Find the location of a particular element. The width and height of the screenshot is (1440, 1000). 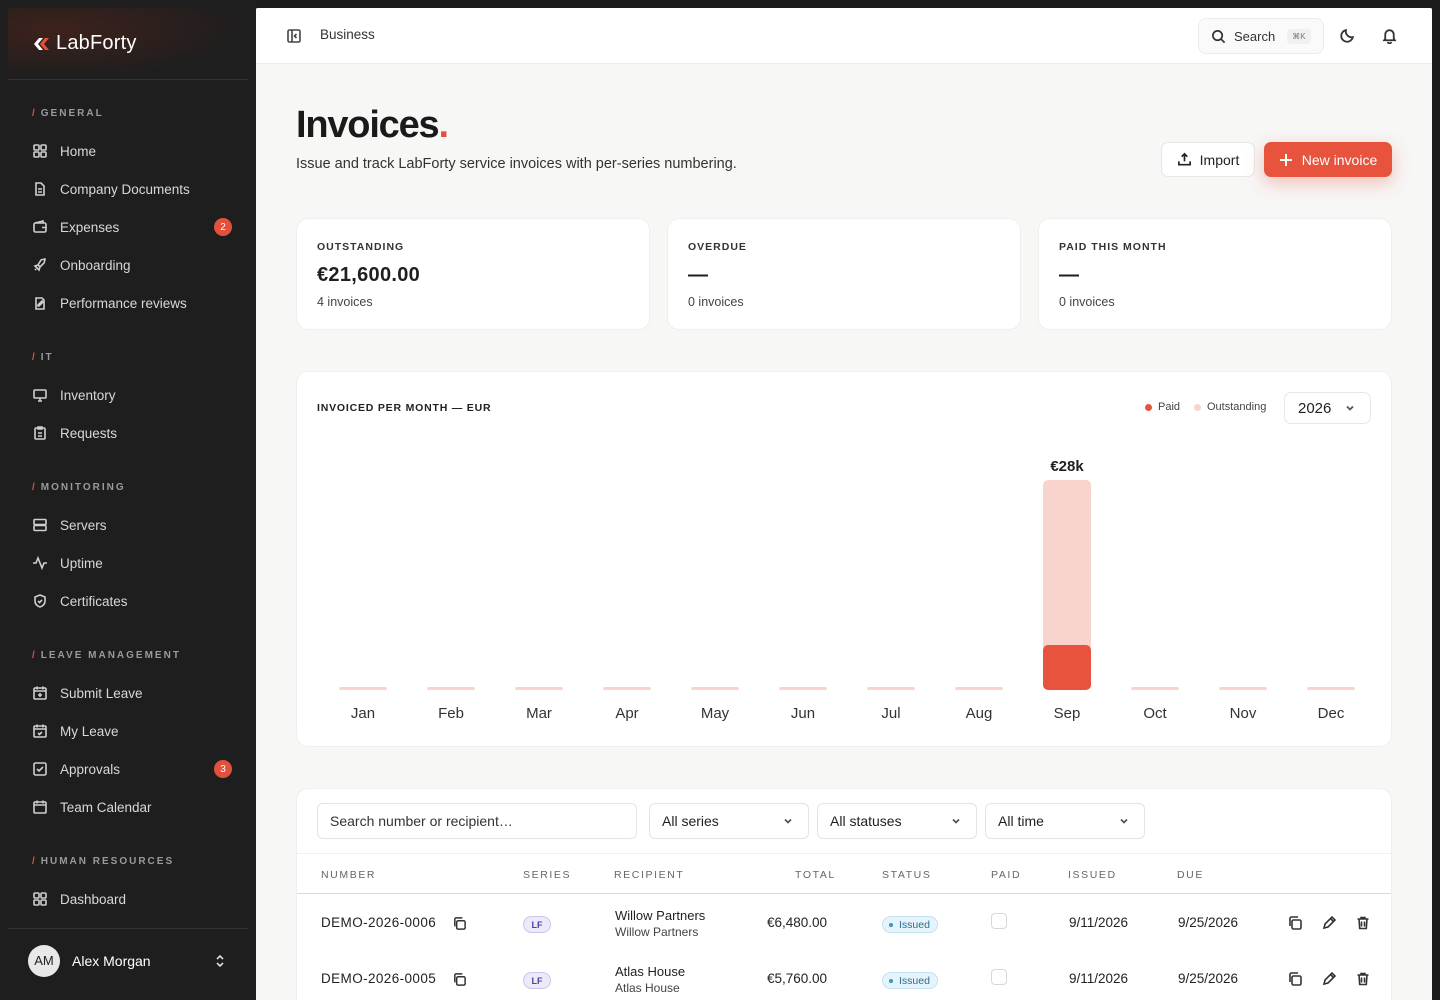

sidebar-item-certificates: Certificates is located at coordinates (132, 601).